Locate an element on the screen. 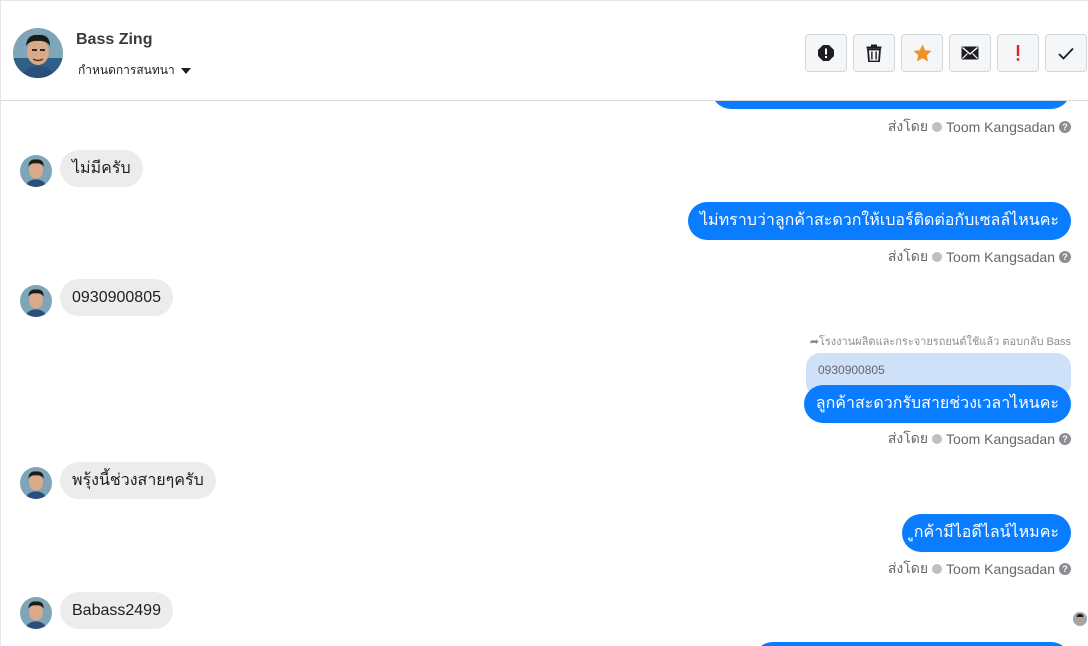 The height and width of the screenshot is (646, 1088). message-bubble-incoming: พรุ้งนี้ช่วงสายๆครับ is located at coordinates (138, 480).